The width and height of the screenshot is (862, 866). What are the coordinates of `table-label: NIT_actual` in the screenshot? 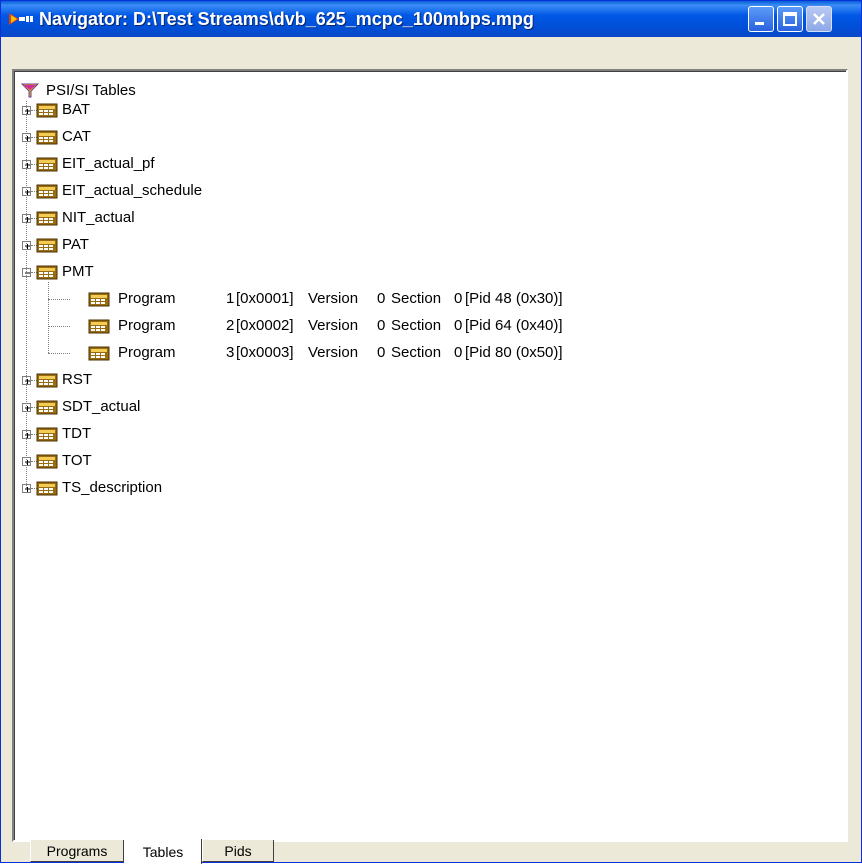 It's located at (98, 217).